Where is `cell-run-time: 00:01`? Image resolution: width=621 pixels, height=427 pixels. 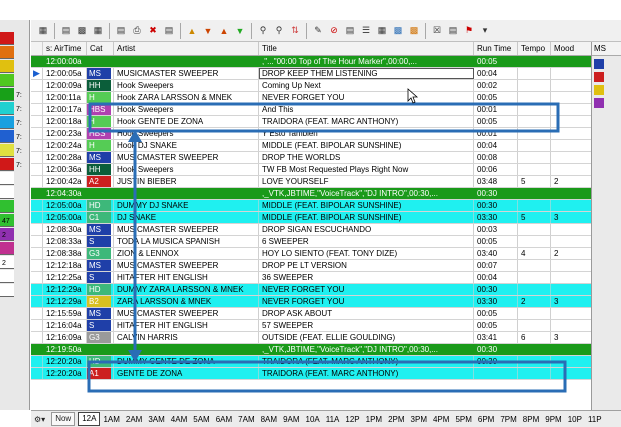
cell-run-time: 00:01 is located at coordinates (496, 133).